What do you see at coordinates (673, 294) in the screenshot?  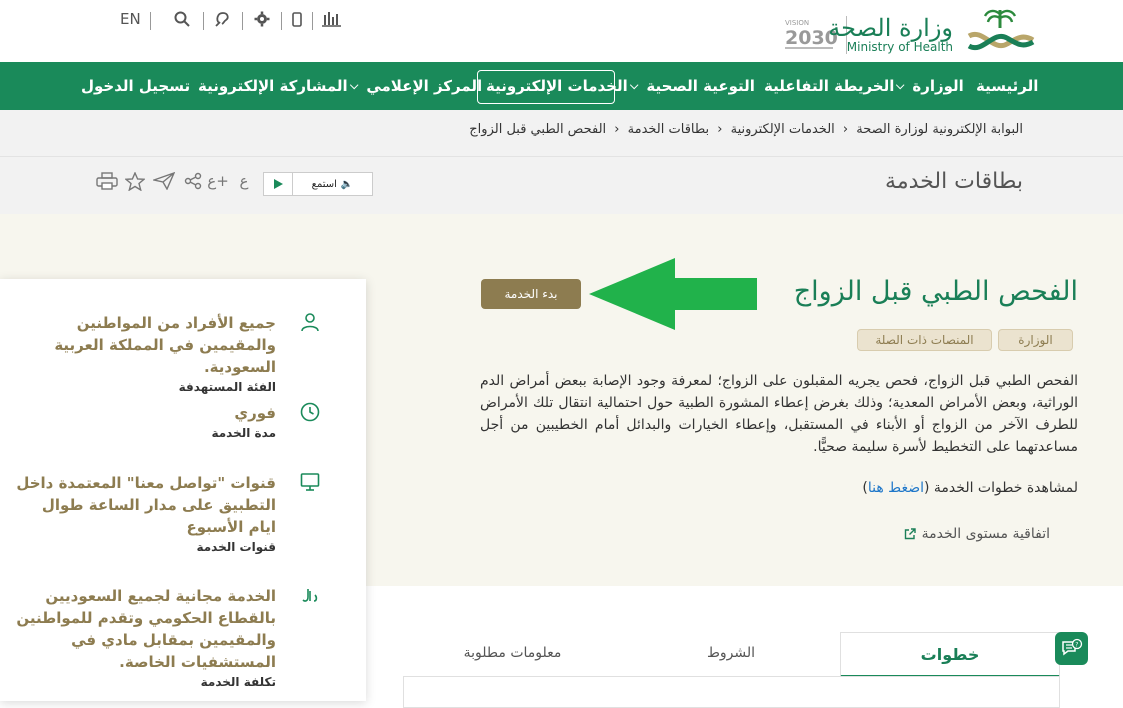 I see `arrow-pointer-icon` at bounding box center [673, 294].